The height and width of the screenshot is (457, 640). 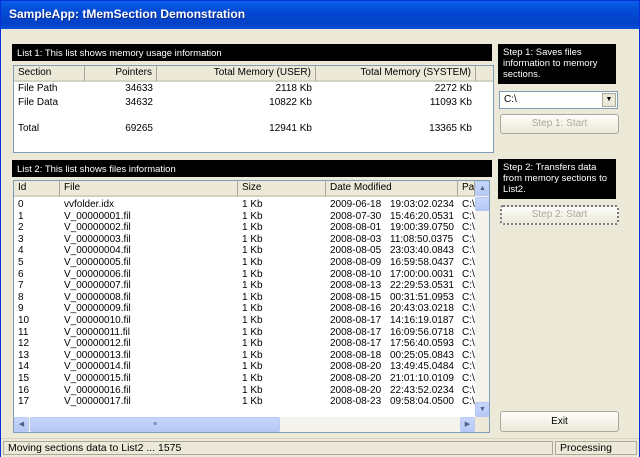 I want to click on file-cell: 19:00:39.0750, so click(x=422, y=228).